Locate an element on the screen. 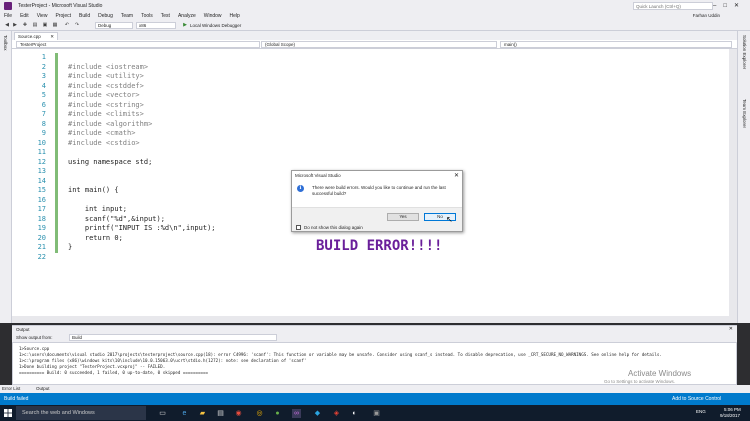 Image resolution: width=750 pixels, height=421 pixels. debugger-button: Local Windows Debugger is located at coordinates (215, 25).